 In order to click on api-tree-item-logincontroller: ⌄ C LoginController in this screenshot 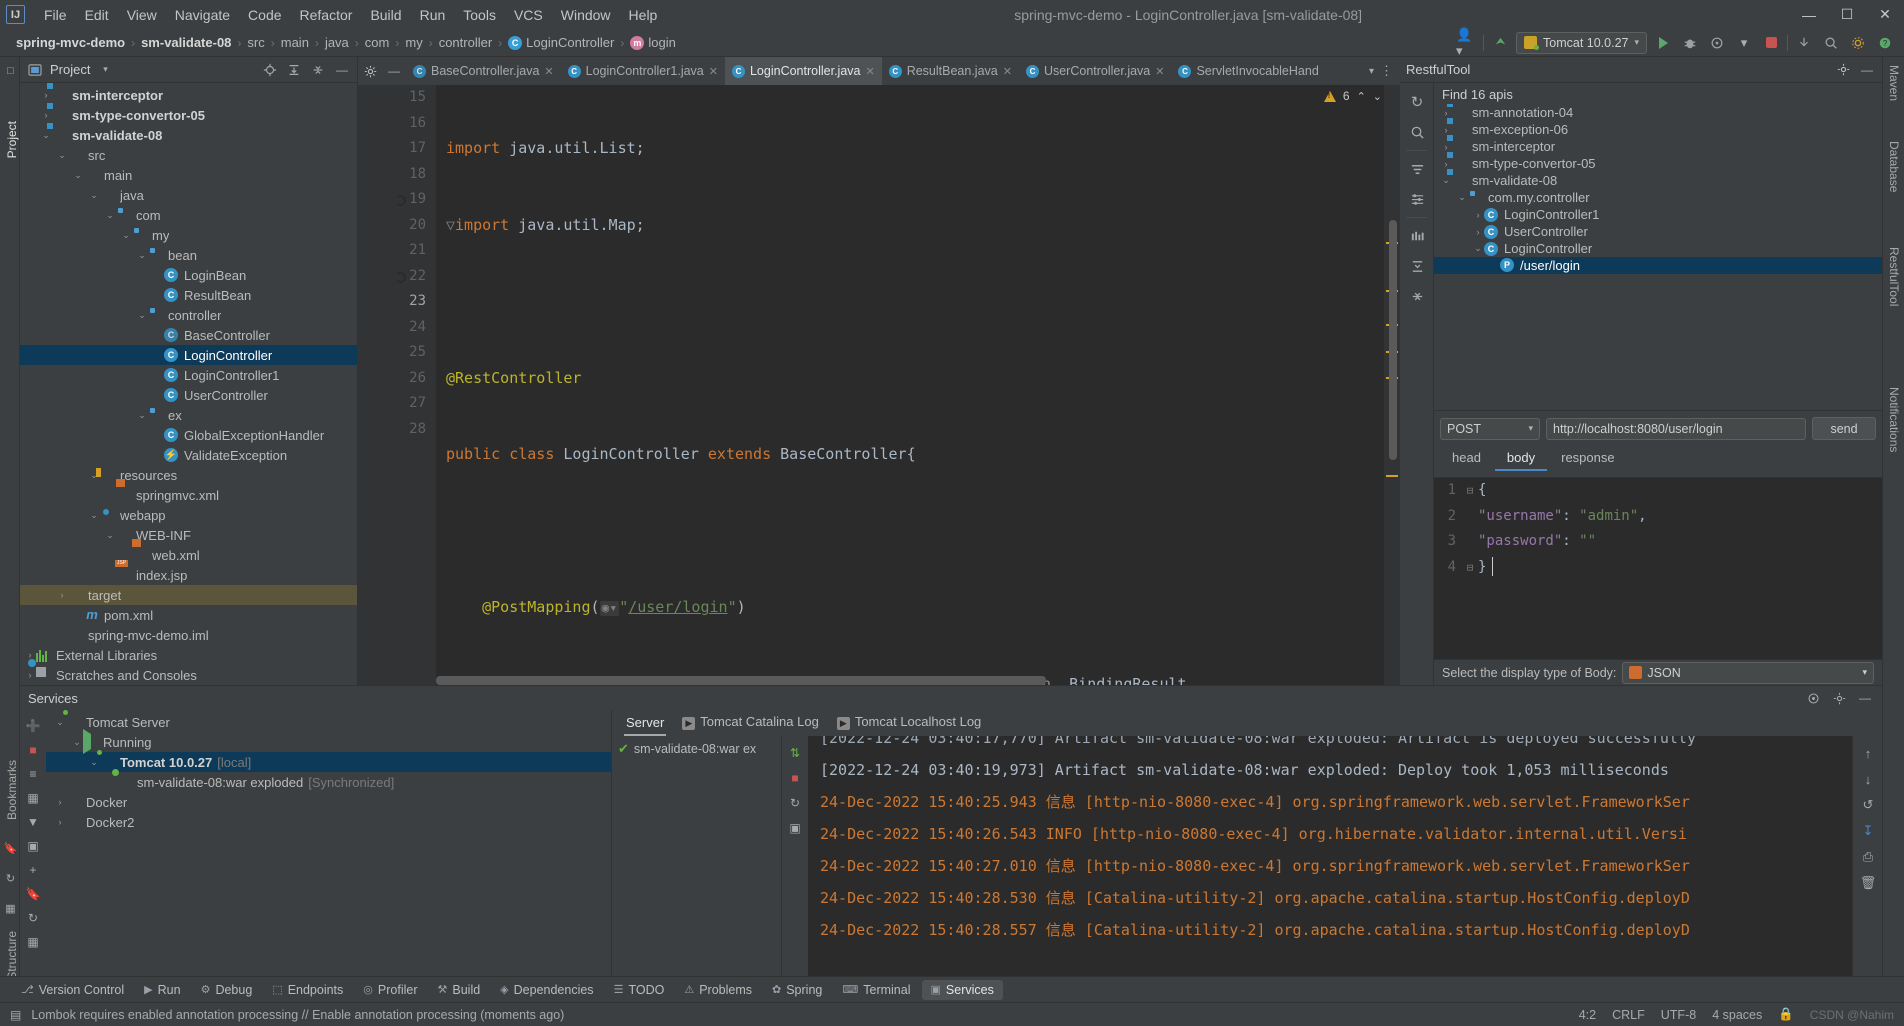, I will do `click(1658, 248)`.